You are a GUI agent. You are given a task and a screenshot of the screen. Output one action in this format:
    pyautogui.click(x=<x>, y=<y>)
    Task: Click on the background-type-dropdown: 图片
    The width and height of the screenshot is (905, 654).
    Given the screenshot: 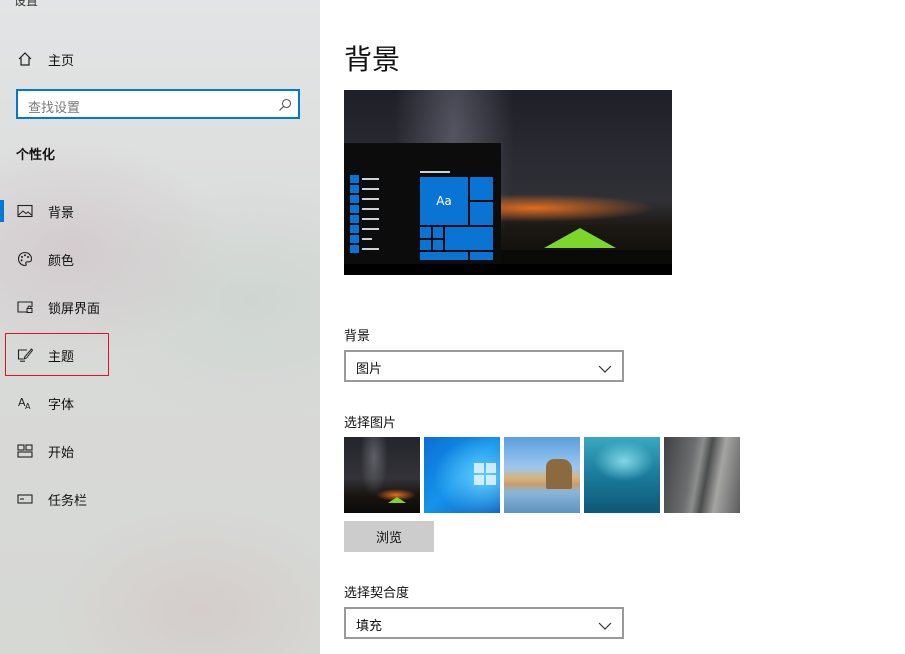 What is the action you would take?
    pyautogui.click(x=484, y=366)
    